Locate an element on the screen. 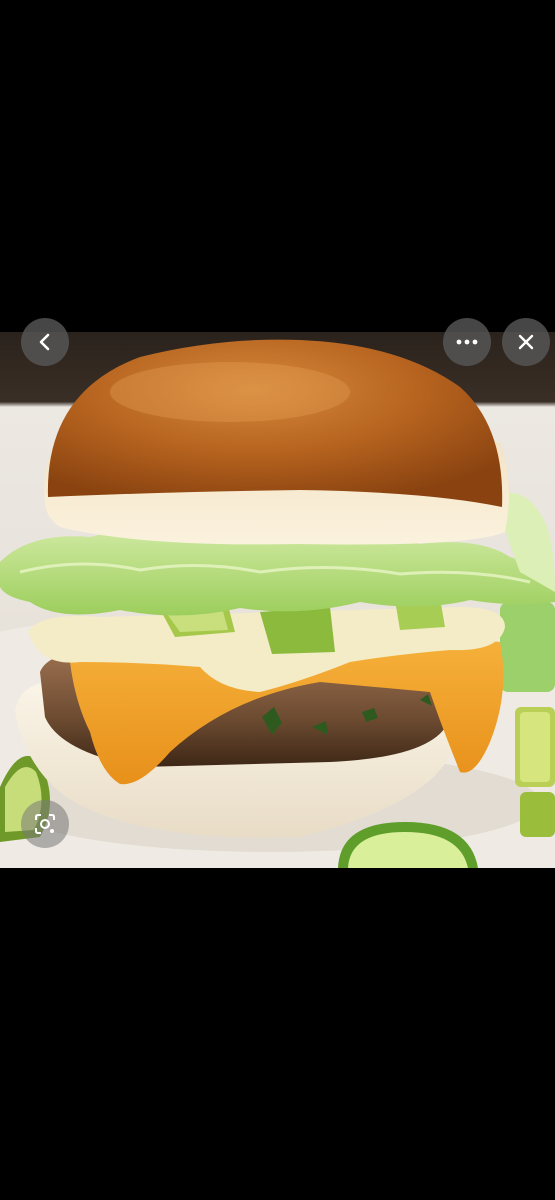  lens-search-button is located at coordinates (45, 824).